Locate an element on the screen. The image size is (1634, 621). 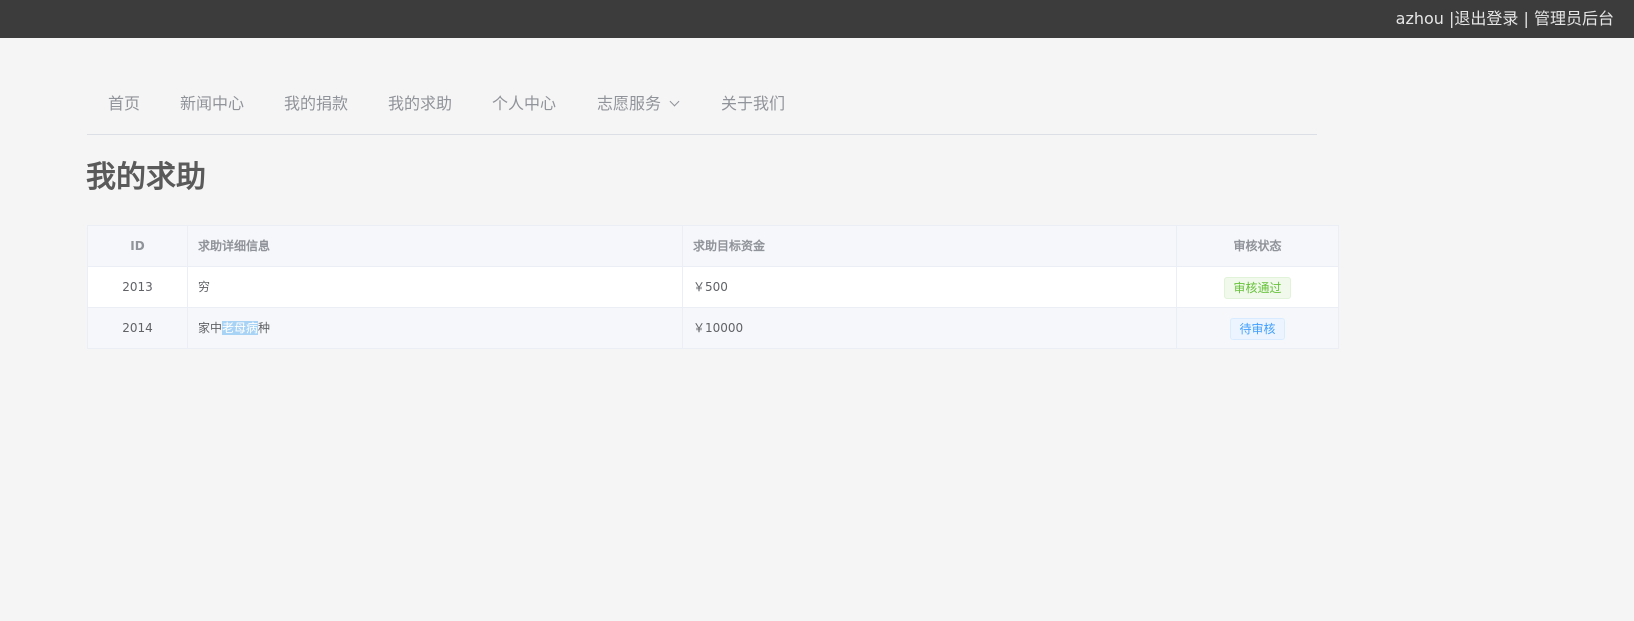
cell-status: 待审核 is located at coordinates (1257, 328).